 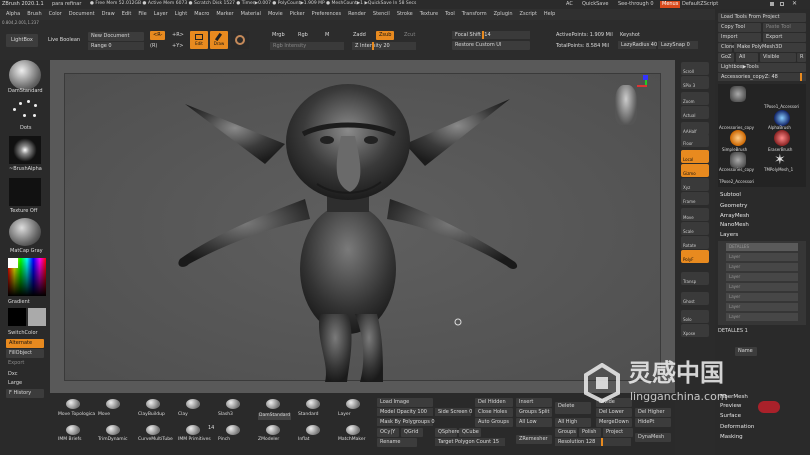 What do you see at coordinates (275, 416) in the screenshot?
I see `brush-damstandard: DamStandard` at bounding box center [275, 416].